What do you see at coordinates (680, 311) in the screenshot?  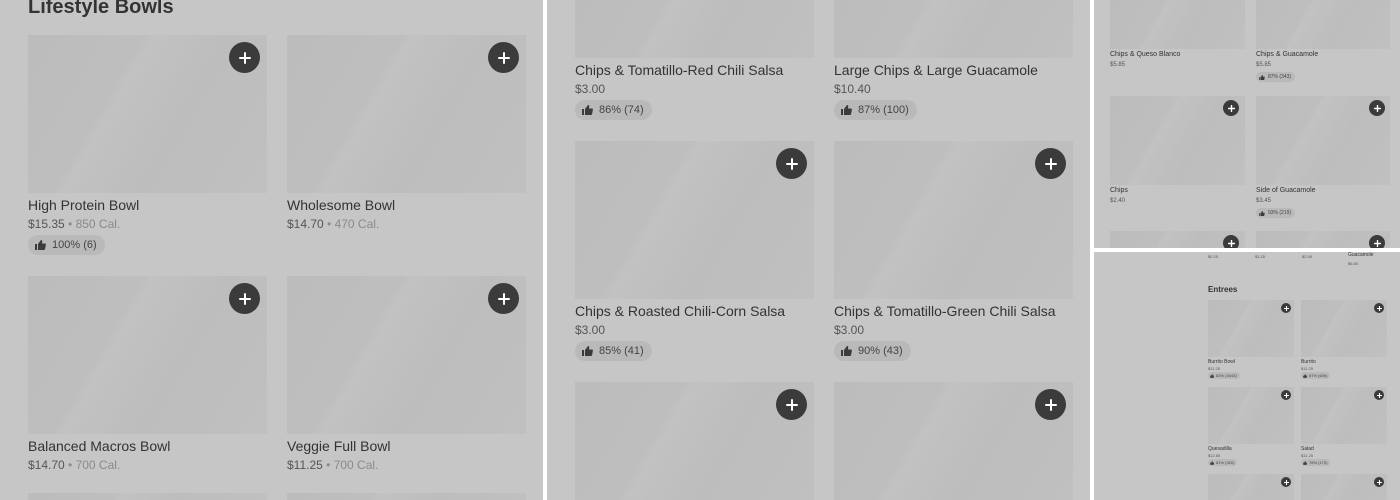 I see `menu-item-name: Chips & Roasted Chili-Corn Salsa` at bounding box center [680, 311].